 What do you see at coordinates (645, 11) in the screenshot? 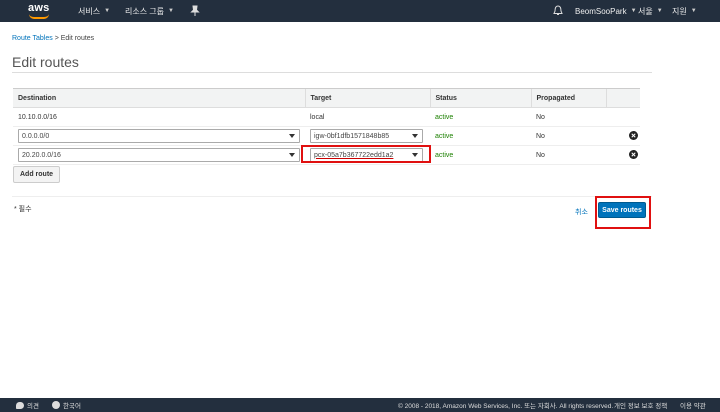
I see `region-label: 서울` at bounding box center [645, 11].